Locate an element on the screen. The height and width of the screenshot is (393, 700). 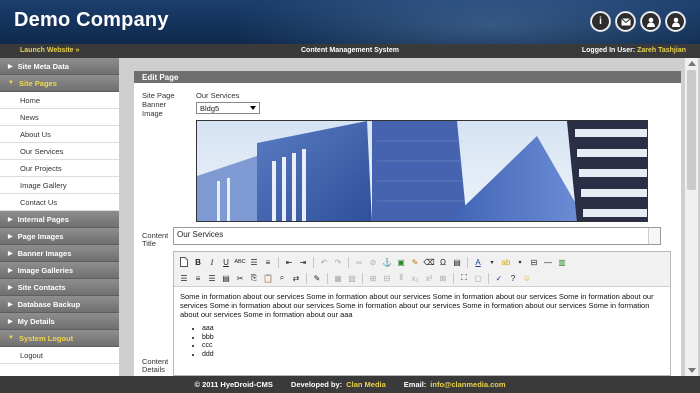
logged-in-label: Logged In User: is located at coordinates (608, 50).